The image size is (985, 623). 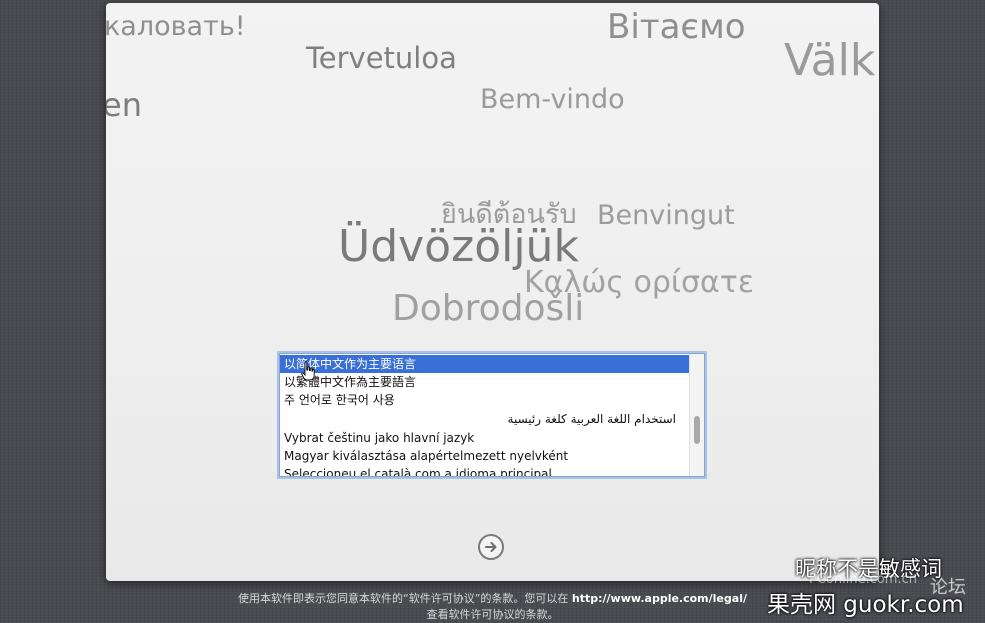 I want to click on license-url-link: http://www.apple.com/legal/, so click(x=659, y=598).